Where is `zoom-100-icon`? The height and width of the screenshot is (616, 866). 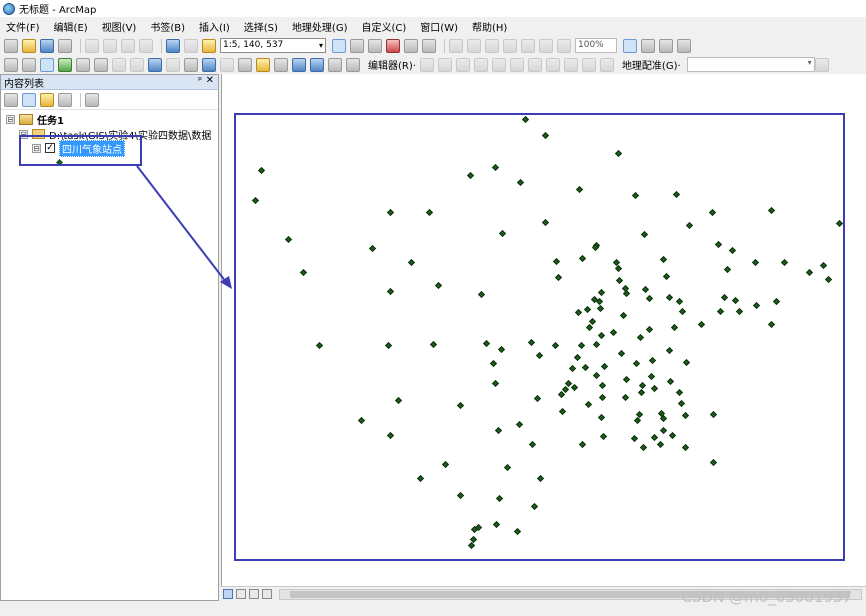
zoom-100-icon is located at coordinates (528, 45).